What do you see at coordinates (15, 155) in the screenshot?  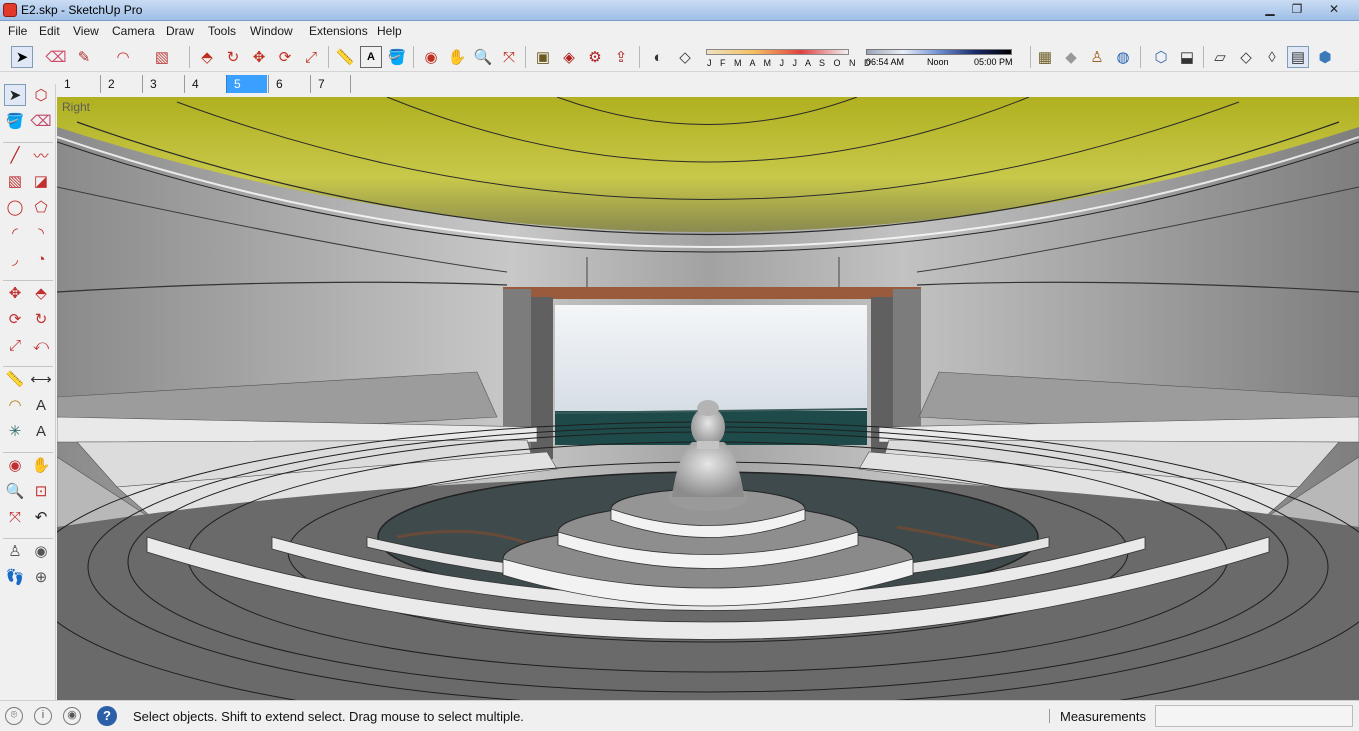 I see `line-tool-icon: ╱` at bounding box center [15, 155].